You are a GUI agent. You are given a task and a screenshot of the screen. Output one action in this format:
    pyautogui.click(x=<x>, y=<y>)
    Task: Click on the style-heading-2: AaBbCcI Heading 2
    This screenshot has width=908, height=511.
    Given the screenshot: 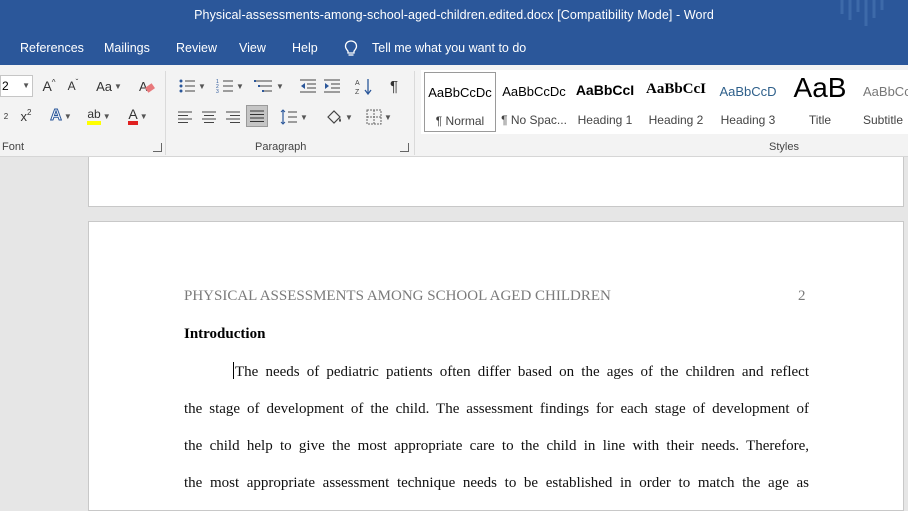 What is the action you would take?
    pyautogui.click(x=676, y=102)
    